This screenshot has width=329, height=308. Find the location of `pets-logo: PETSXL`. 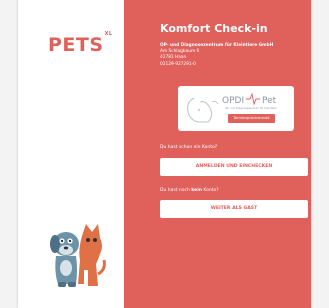

pets-logo: PETSXL is located at coordinates (80, 43).